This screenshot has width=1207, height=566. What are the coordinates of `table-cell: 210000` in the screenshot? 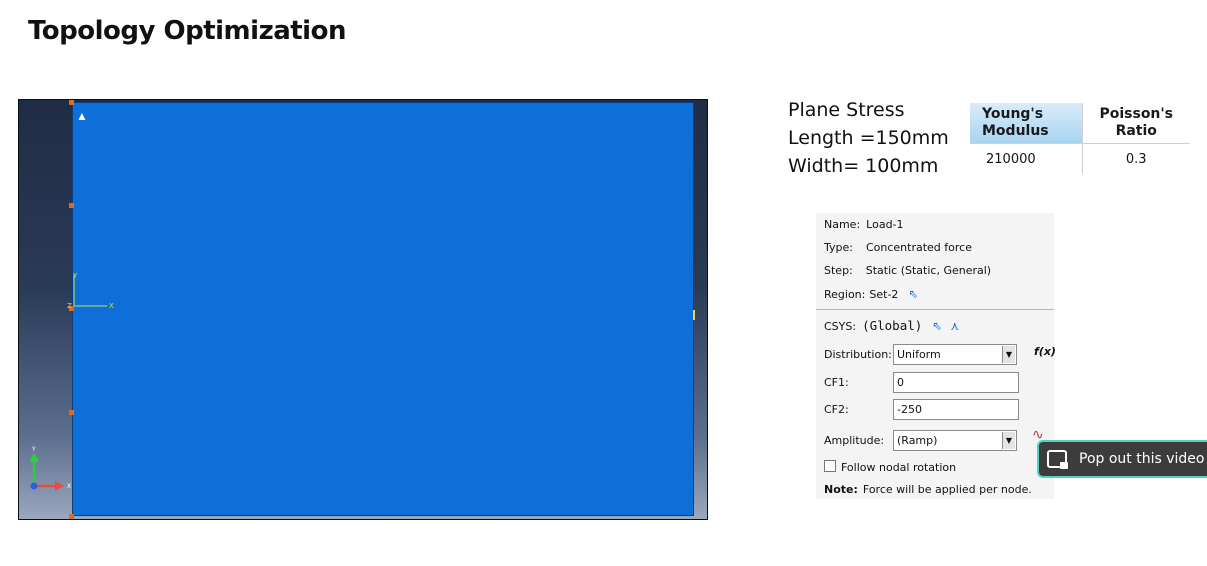 It's located at (1026, 158).